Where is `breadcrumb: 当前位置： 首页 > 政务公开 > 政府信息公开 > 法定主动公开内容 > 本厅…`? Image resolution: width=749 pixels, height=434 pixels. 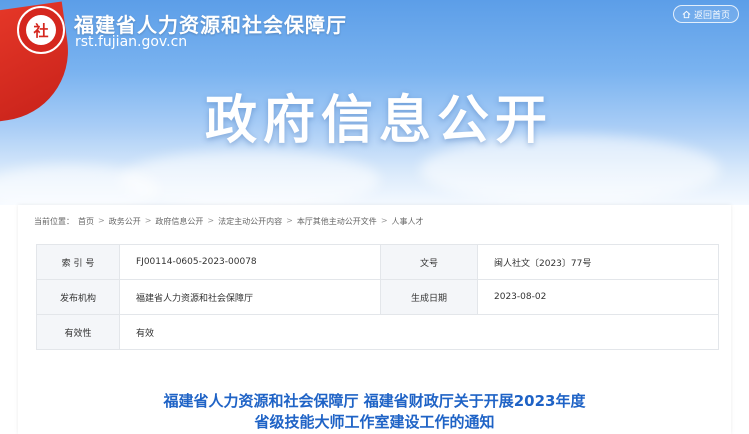 breadcrumb: 当前位置： 首页 > 政务公开 > 政府信息公开 > 法定主动公开内容 > 本厅… is located at coordinates (229, 221).